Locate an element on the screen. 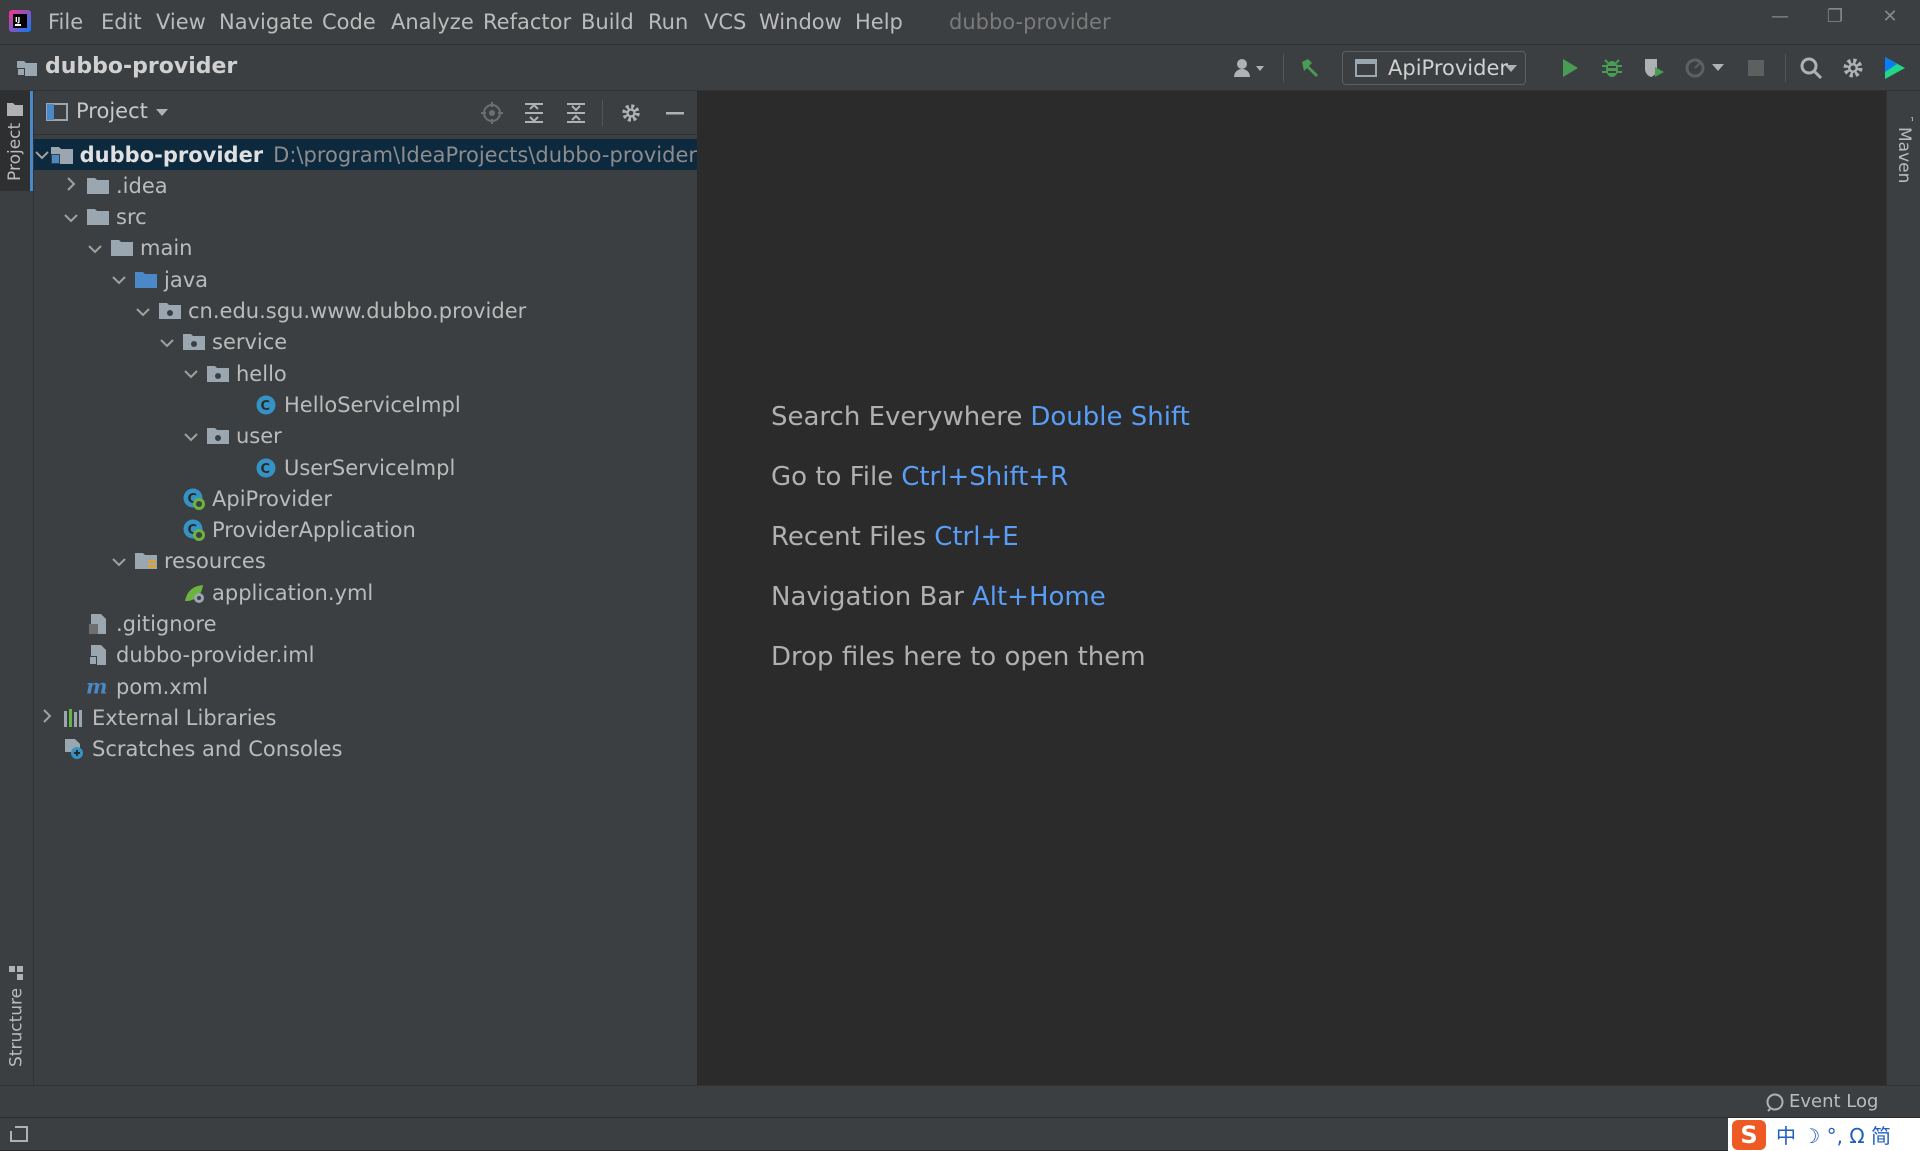 Image resolution: width=1920 pixels, height=1151 pixels. tree-item-label: dubbo-provider.iml is located at coordinates (215, 655).